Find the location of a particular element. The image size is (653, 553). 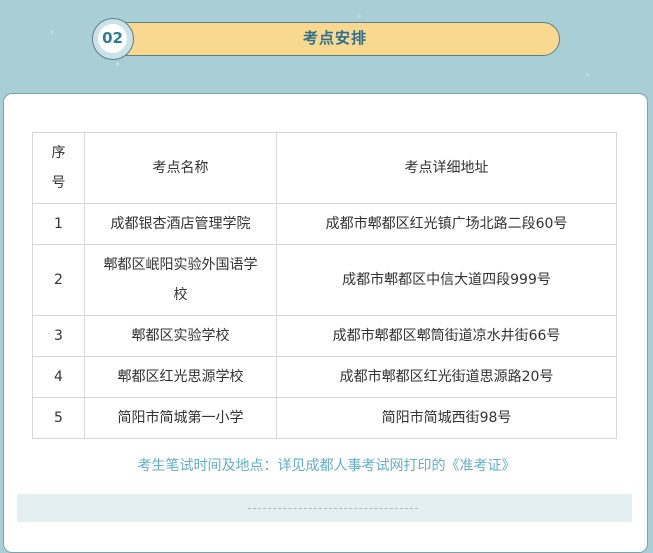

table-row: 5 简阳市简城第一小学 简阳市简城西街98号 is located at coordinates (324, 418).